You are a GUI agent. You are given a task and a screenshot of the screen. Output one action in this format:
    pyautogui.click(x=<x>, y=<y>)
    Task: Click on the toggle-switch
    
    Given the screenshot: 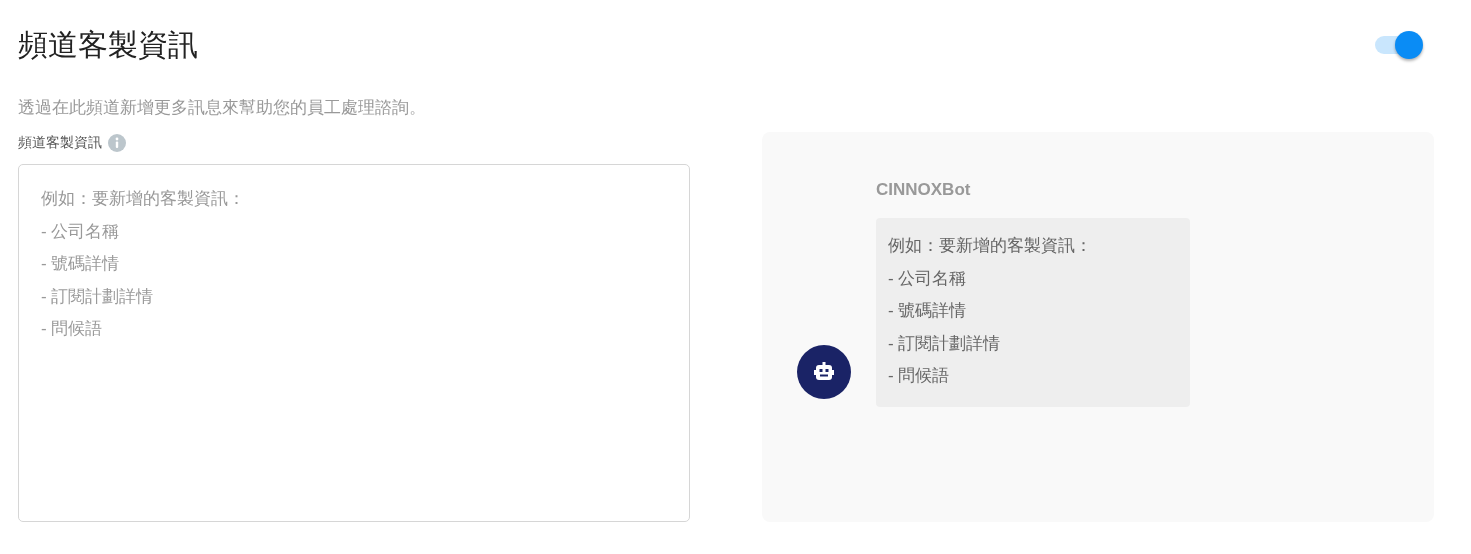 What is the action you would take?
    pyautogui.click(x=1398, y=45)
    